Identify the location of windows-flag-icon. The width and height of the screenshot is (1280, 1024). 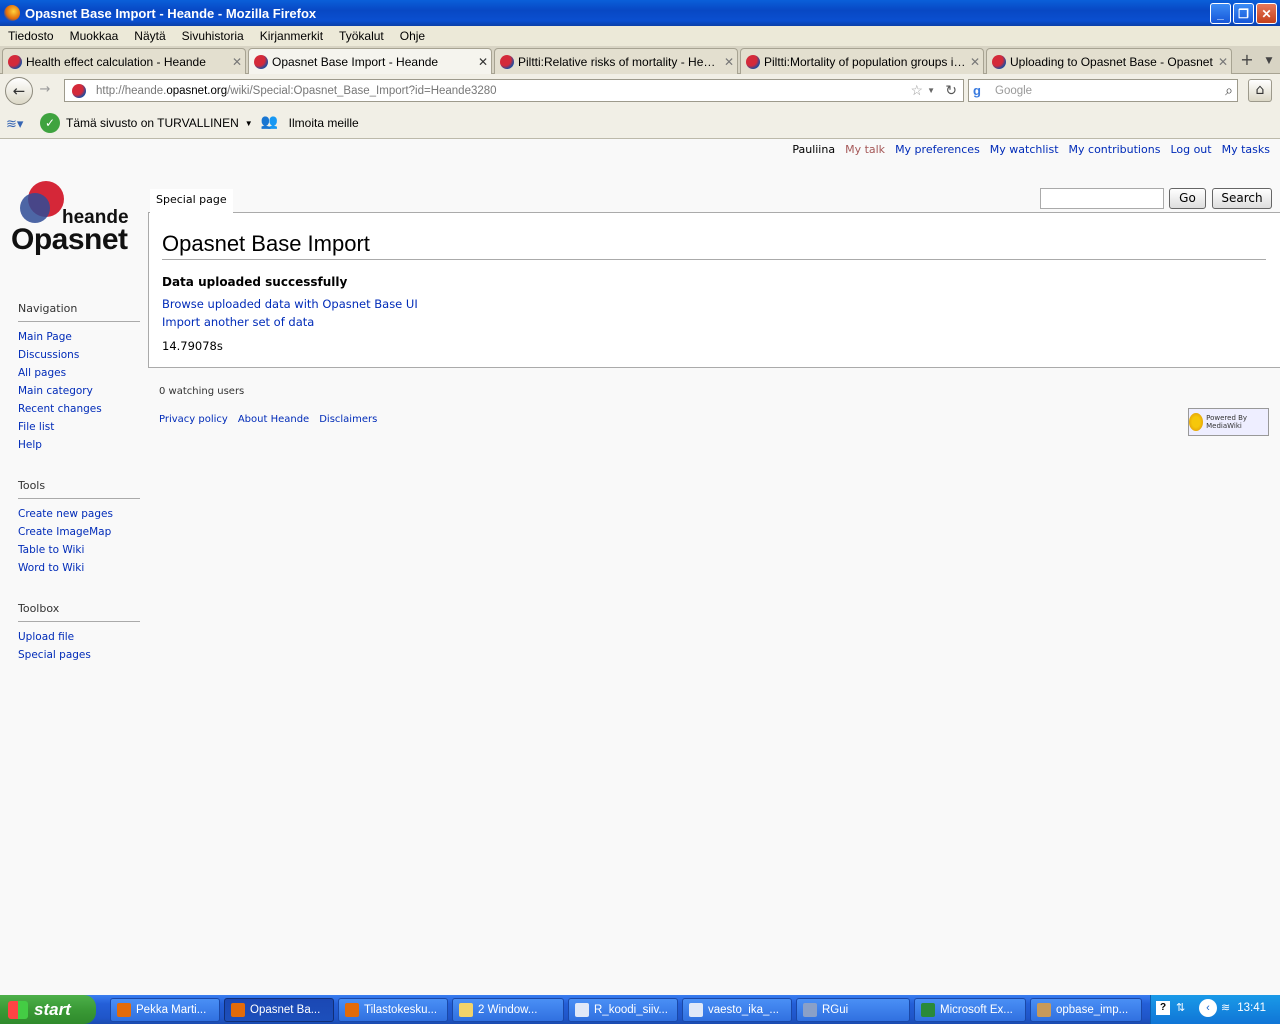
(18, 1009).